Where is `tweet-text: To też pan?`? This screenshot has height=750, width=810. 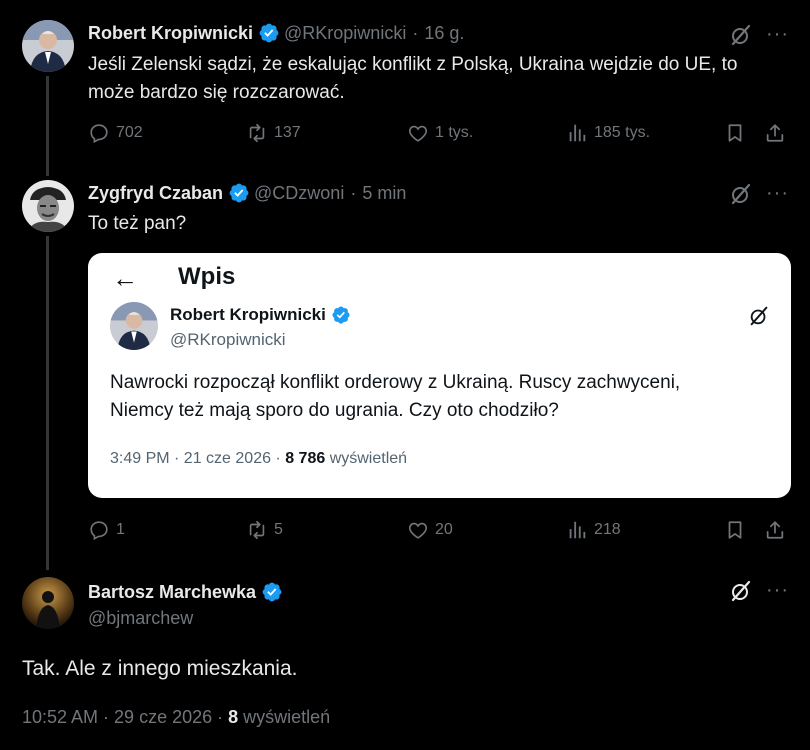 tweet-text: To też pan? is located at coordinates (137, 223).